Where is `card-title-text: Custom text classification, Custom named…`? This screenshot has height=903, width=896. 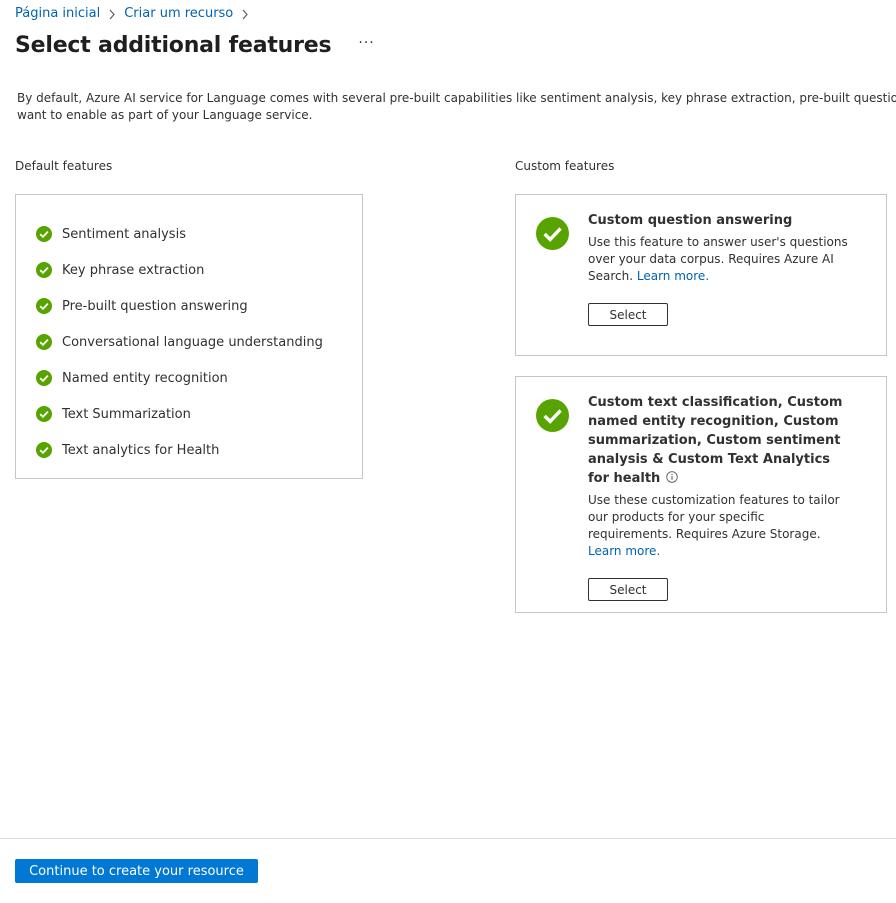 card-title-text: Custom text classification, Custom named… is located at coordinates (715, 440).